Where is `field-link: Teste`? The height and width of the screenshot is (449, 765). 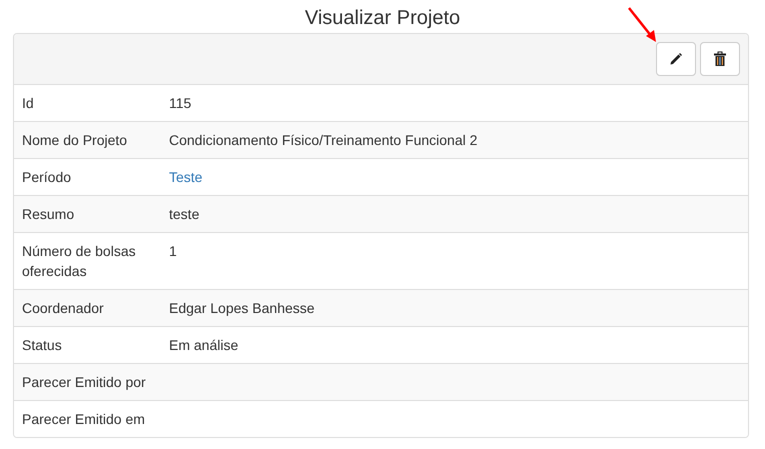
field-link: Teste is located at coordinates (185, 177).